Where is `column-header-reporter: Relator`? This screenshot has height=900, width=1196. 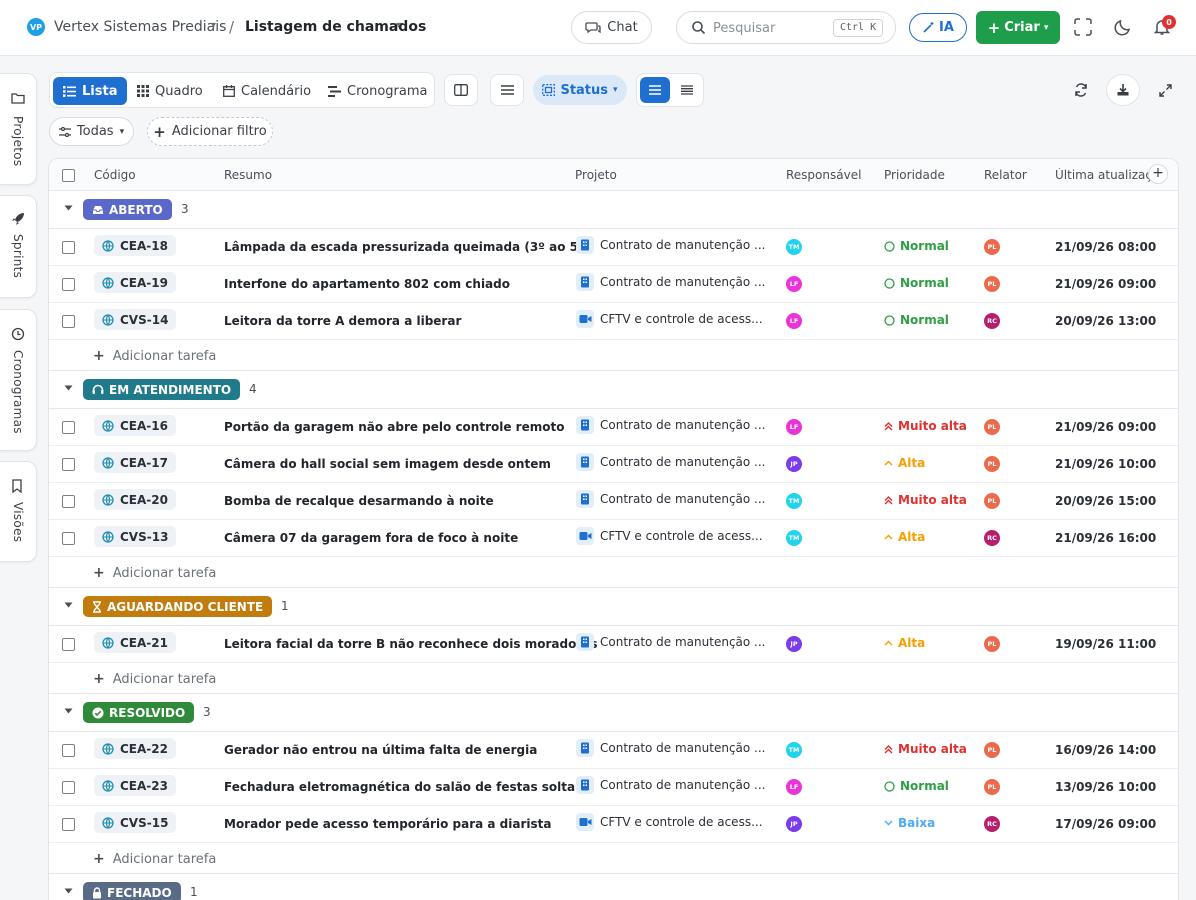 column-header-reporter: Relator is located at coordinates (1005, 175).